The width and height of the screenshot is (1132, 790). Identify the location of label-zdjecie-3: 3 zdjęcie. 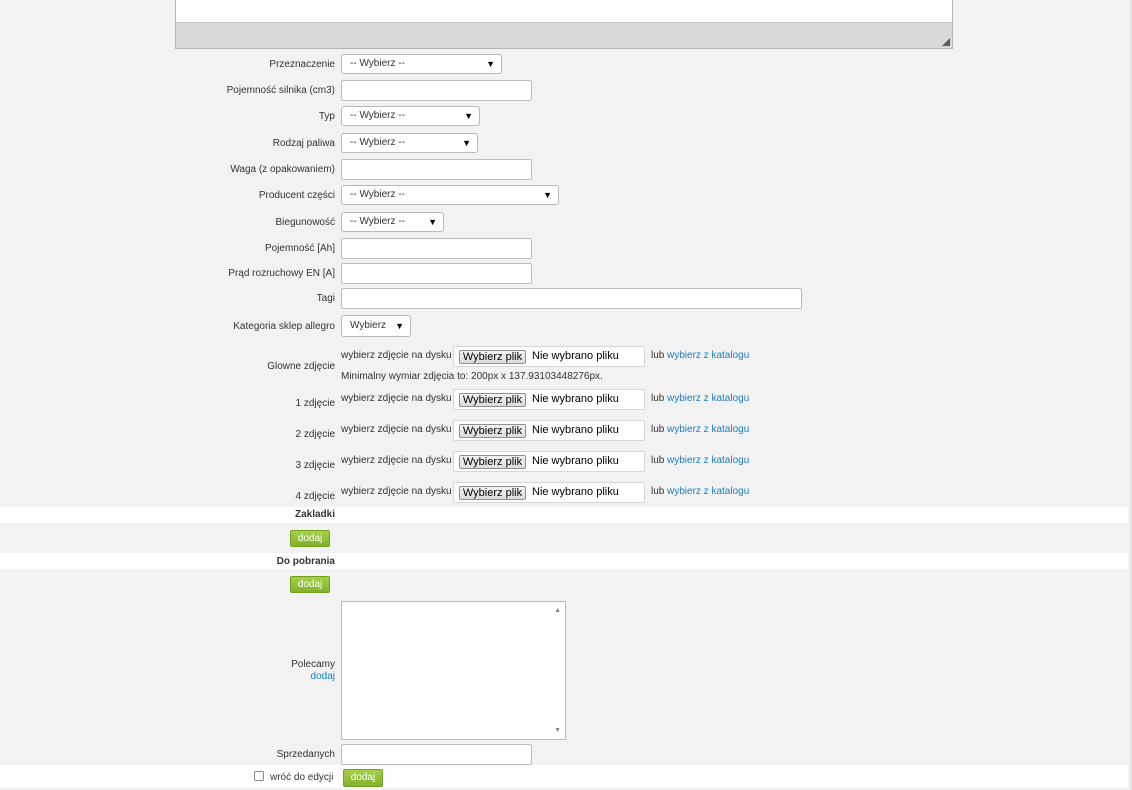
(315, 465).